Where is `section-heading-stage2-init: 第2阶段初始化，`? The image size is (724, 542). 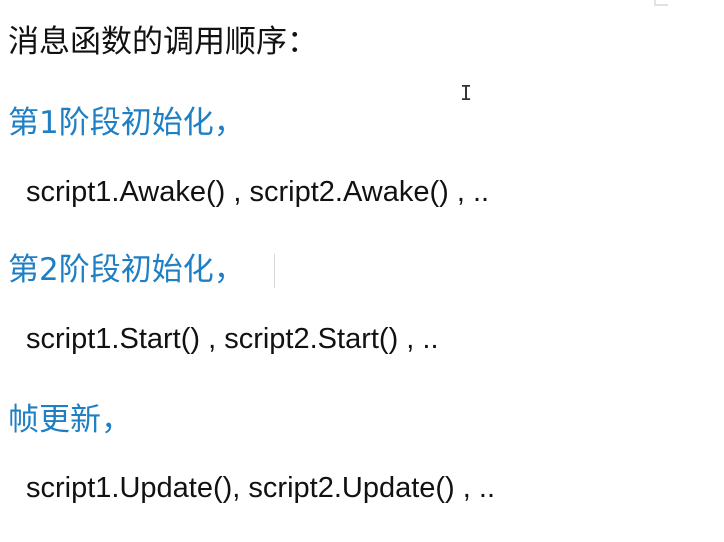
section-heading-stage2-init: 第2阶段初始化， is located at coordinates (126, 270).